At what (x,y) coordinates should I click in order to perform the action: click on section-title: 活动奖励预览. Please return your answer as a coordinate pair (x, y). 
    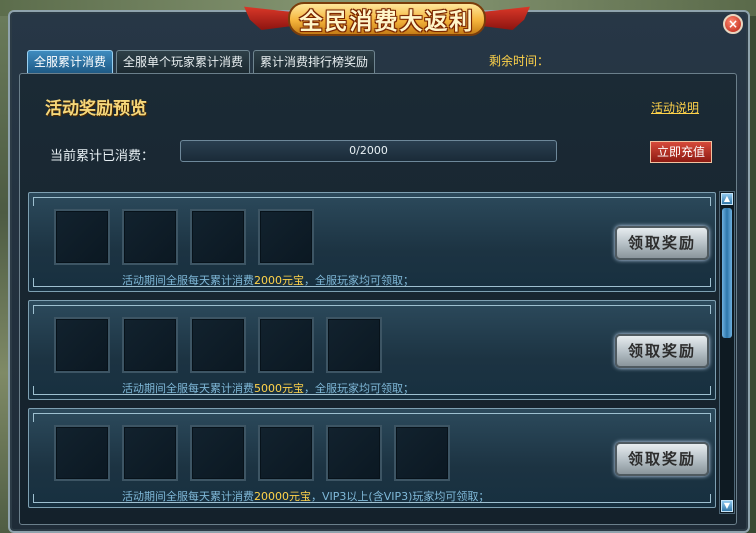
    Looking at the image, I should click on (96, 109).